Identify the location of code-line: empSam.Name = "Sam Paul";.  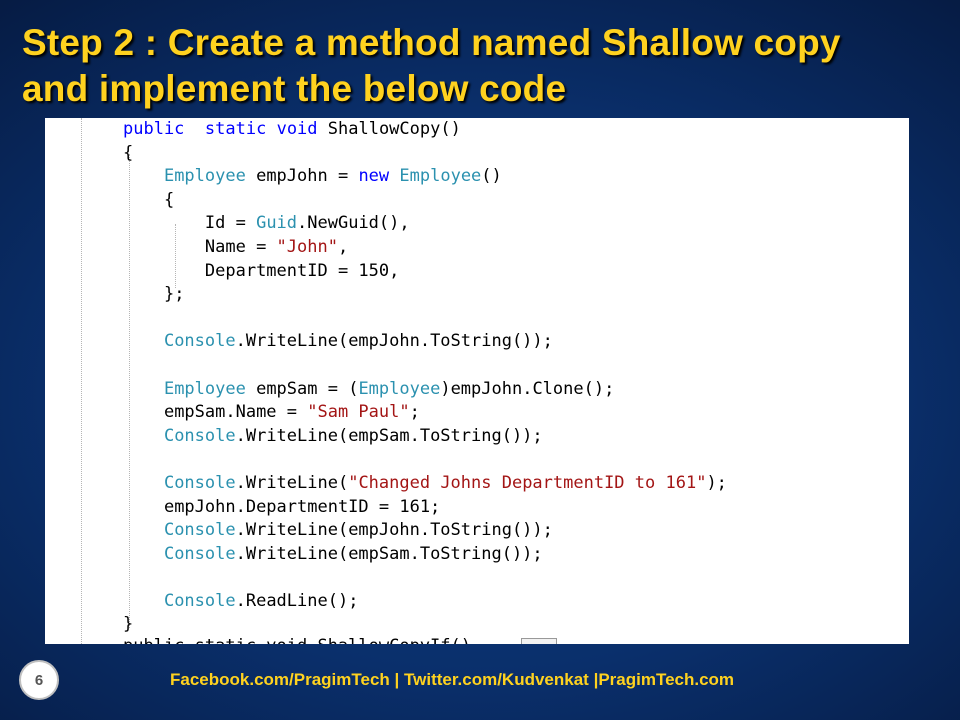
(425, 413).